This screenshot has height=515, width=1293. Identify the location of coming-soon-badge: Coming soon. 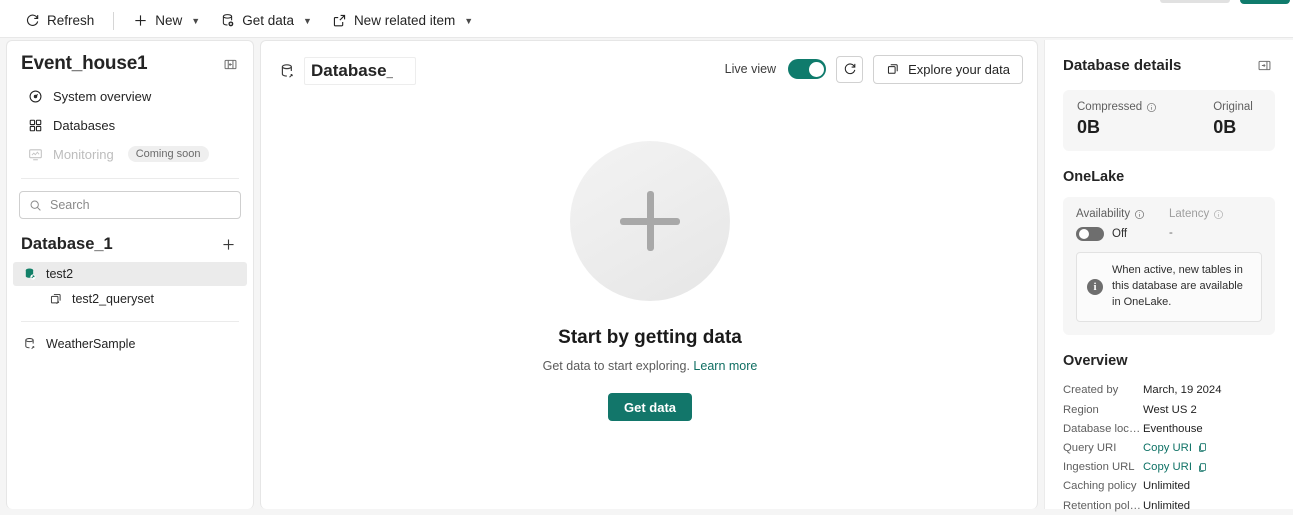
(168, 154).